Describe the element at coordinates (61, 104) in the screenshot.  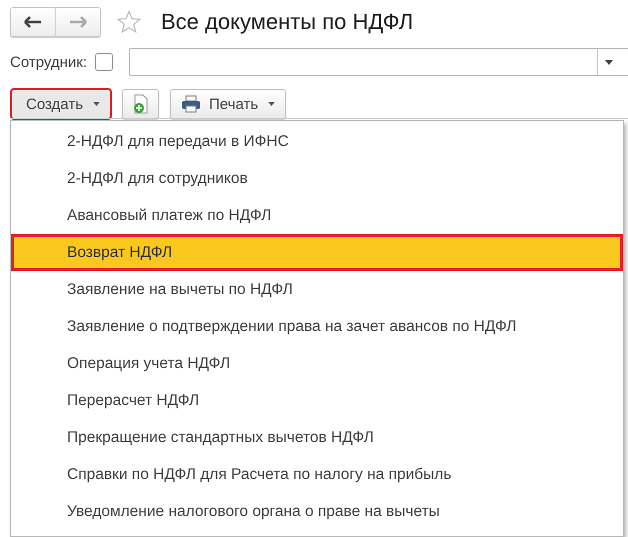
I see `create-button: Создать` at that location.